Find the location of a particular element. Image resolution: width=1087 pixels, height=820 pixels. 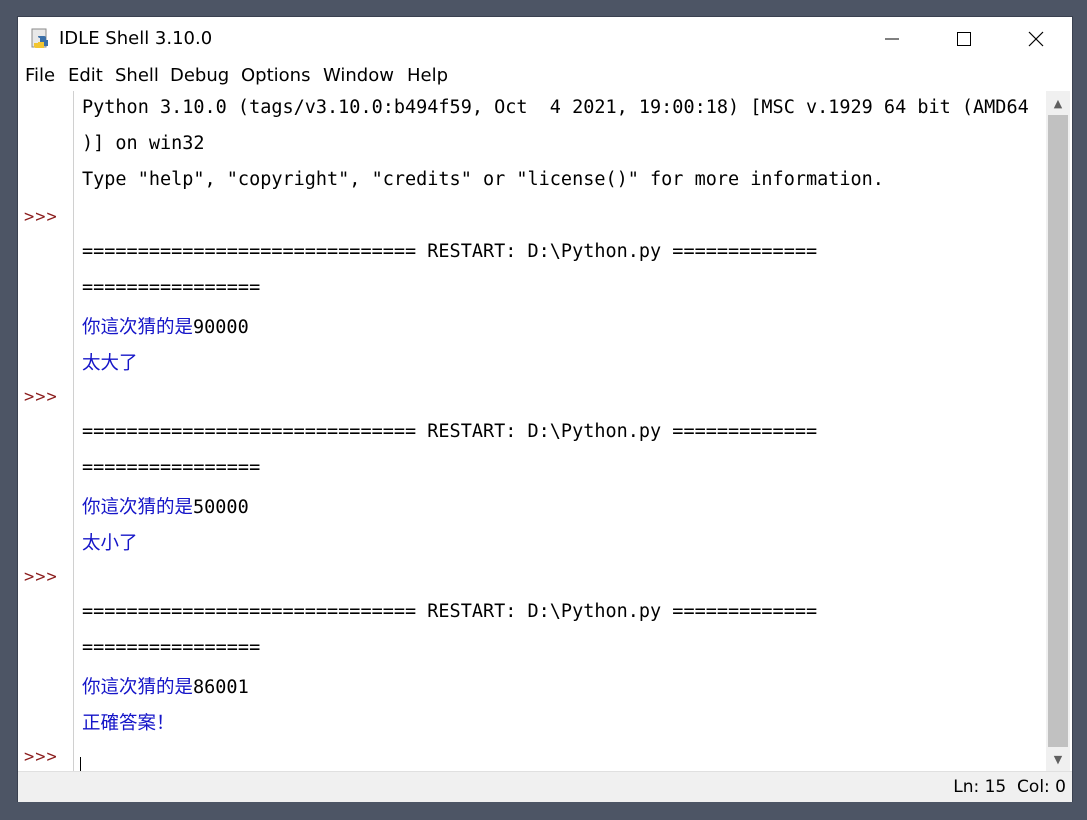

vertical-scrollbar: ▲ ▼ is located at coordinates (1058, 431).